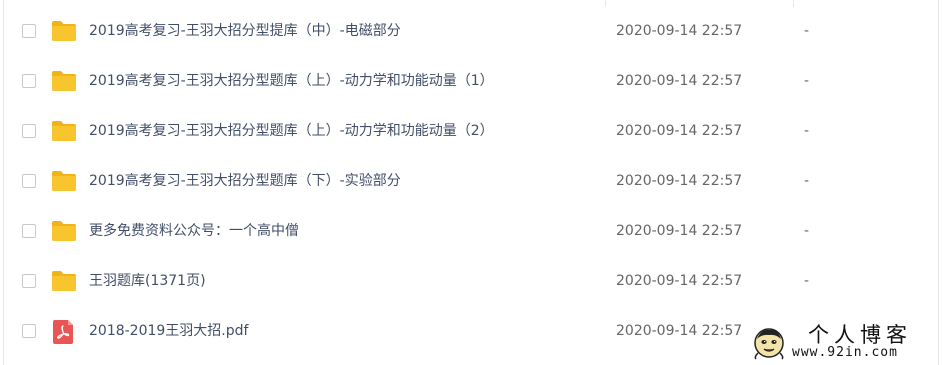 The height and width of the screenshot is (365, 942). Describe the element at coordinates (860, 335) in the screenshot. I see `watermark-title: 个人博客` at that location.